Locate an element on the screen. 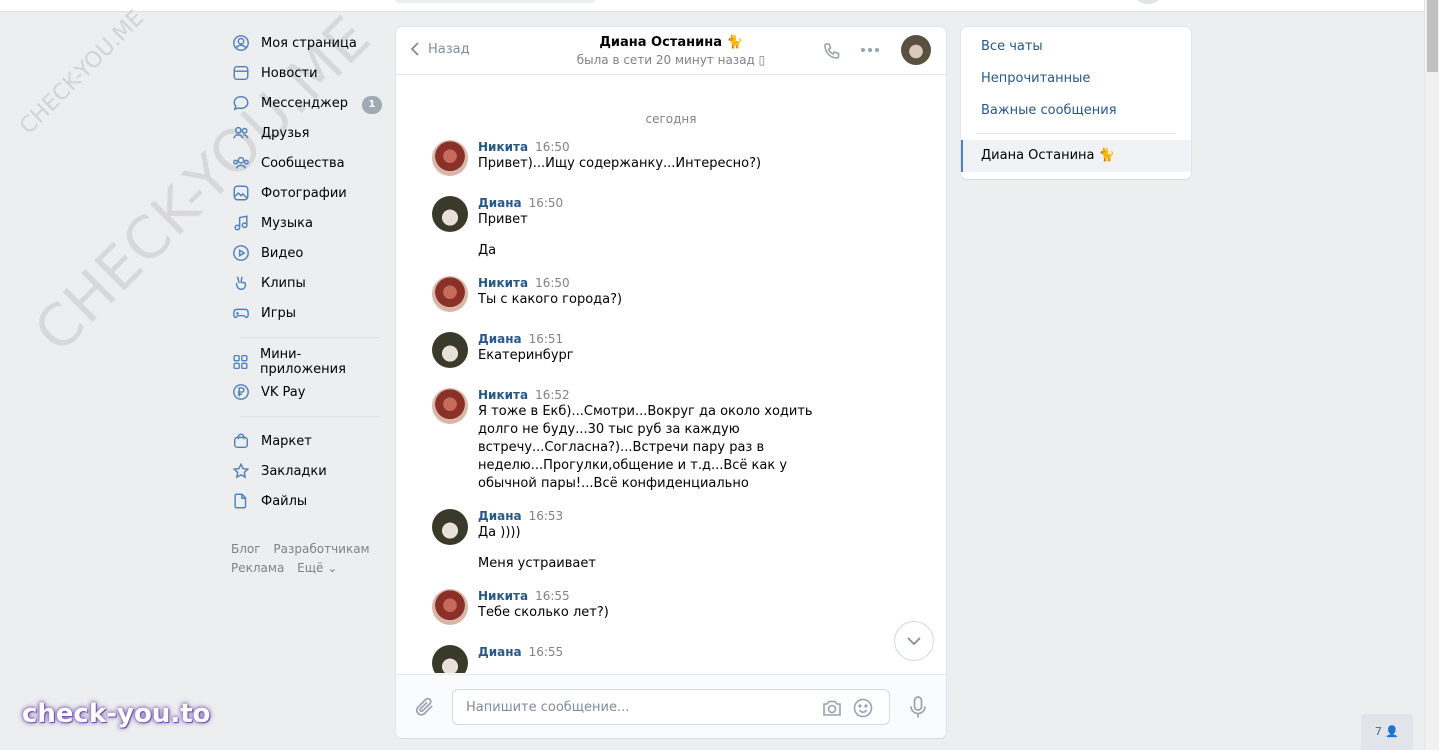  message-time: 16:53 is located at coordinates (546, 516).